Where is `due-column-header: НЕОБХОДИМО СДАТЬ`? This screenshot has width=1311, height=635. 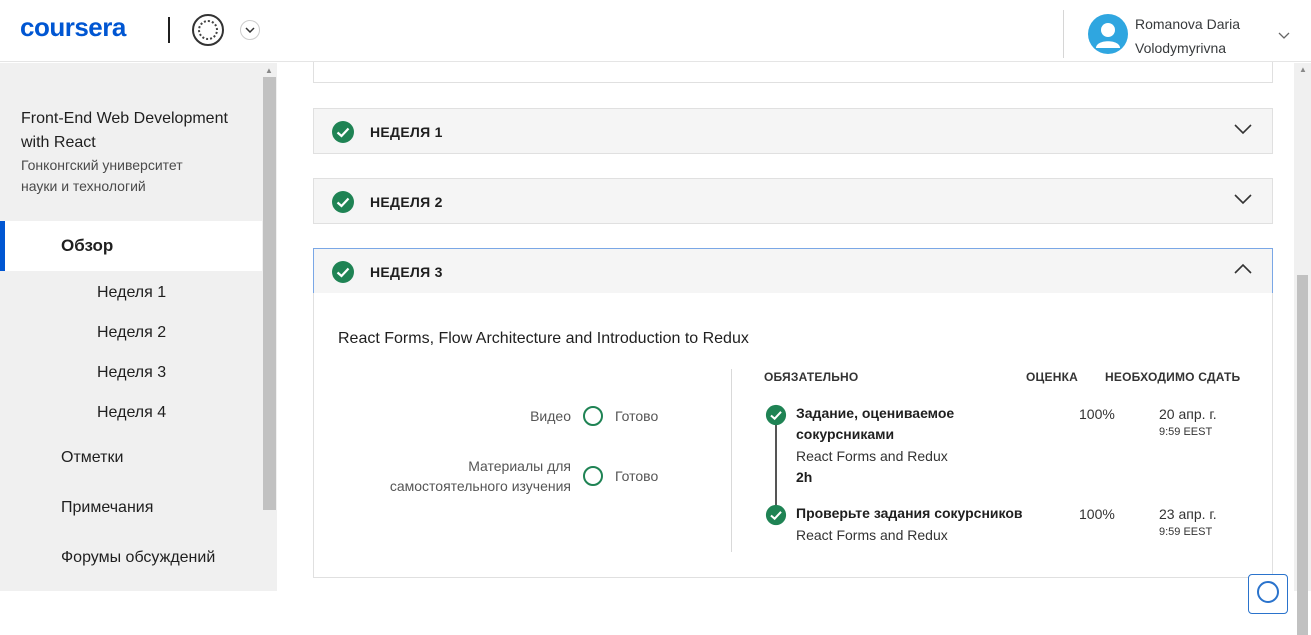
due-column-header: НЕОБХОДИМО СДАТЬ is located at coordinates (1173, 377).